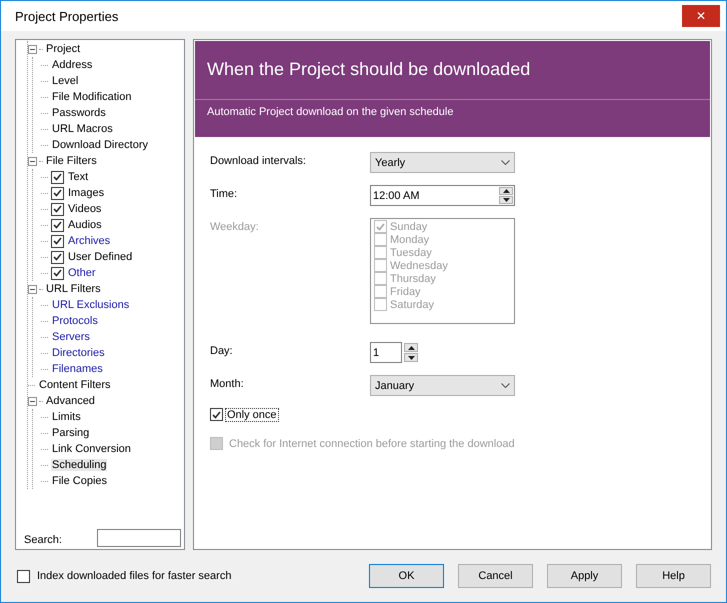  Describe the element at coordinates (222, 350) in the screenshot. I see `field-label: Day:` at that location.